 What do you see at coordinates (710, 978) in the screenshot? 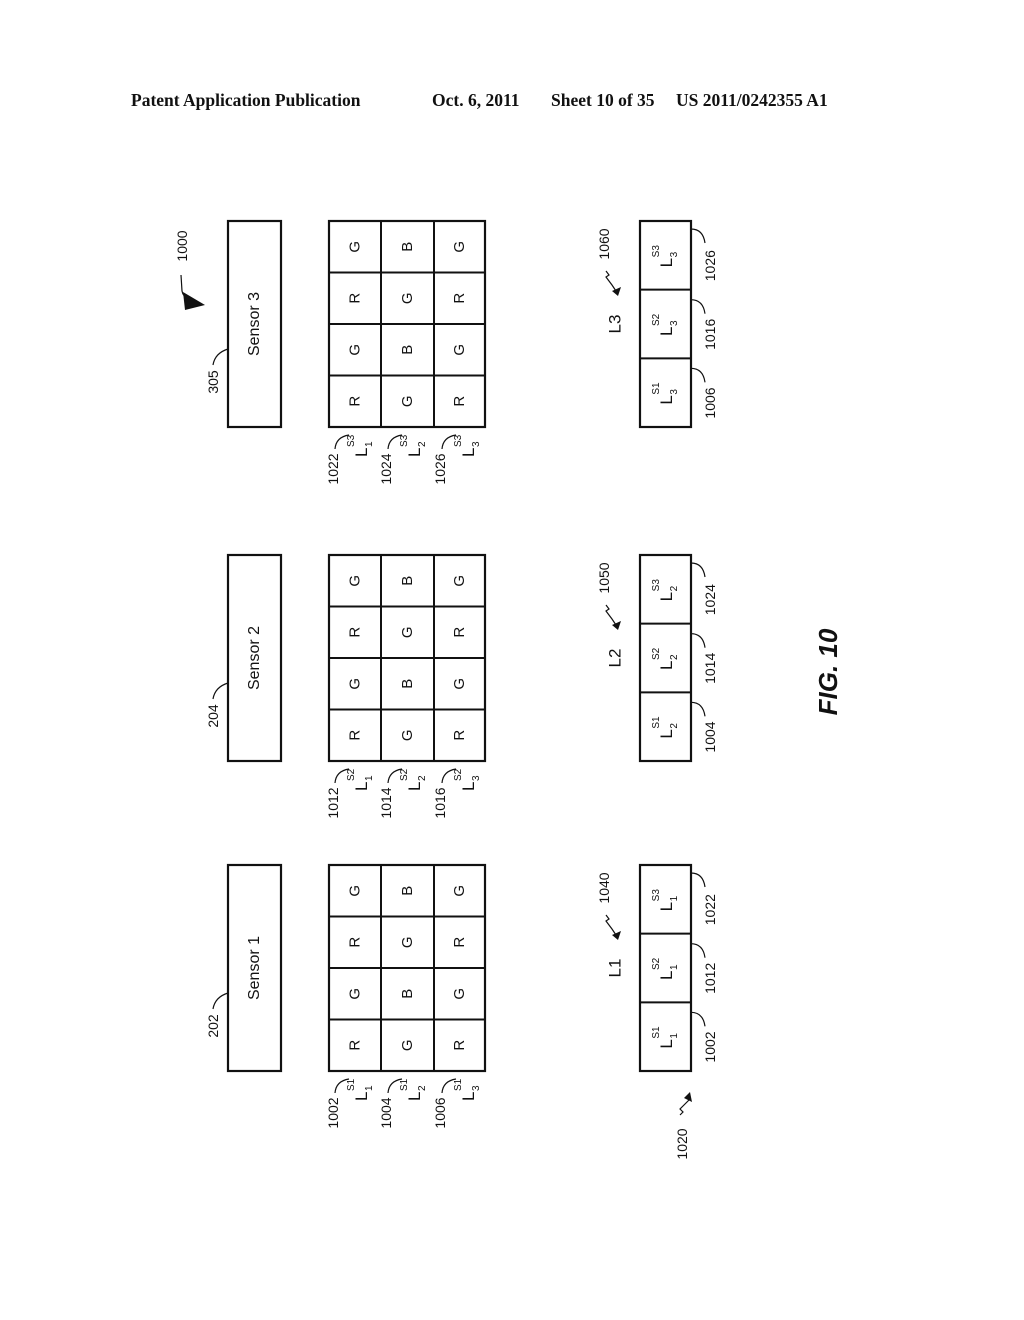
I see `combined-cell-ref: 1012` at bounding box center [710, 978].